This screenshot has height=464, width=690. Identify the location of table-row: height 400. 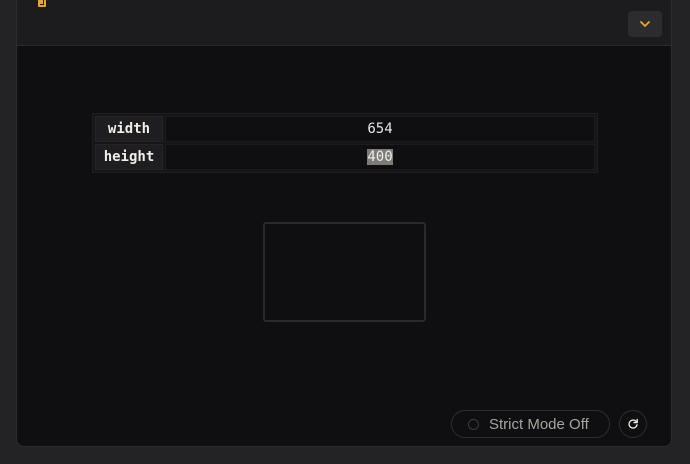
(345, 157).